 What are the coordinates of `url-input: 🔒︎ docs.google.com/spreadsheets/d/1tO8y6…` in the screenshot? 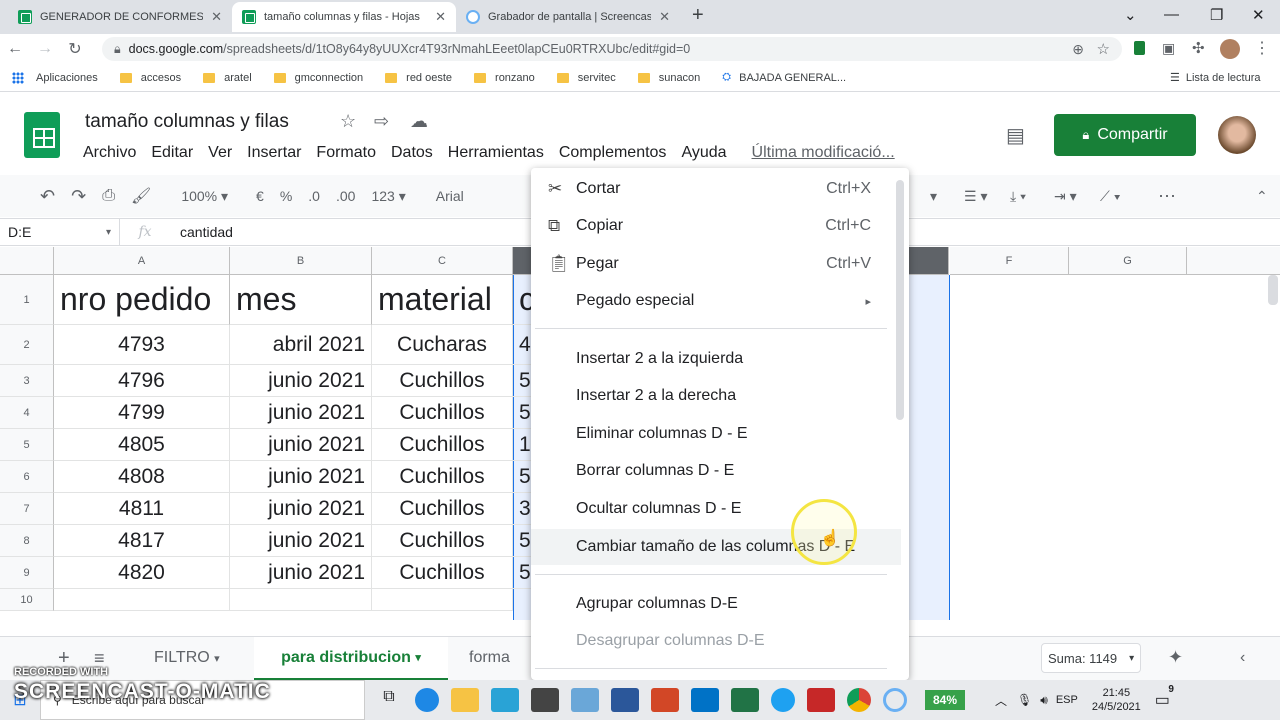 It's located at (612, 49).